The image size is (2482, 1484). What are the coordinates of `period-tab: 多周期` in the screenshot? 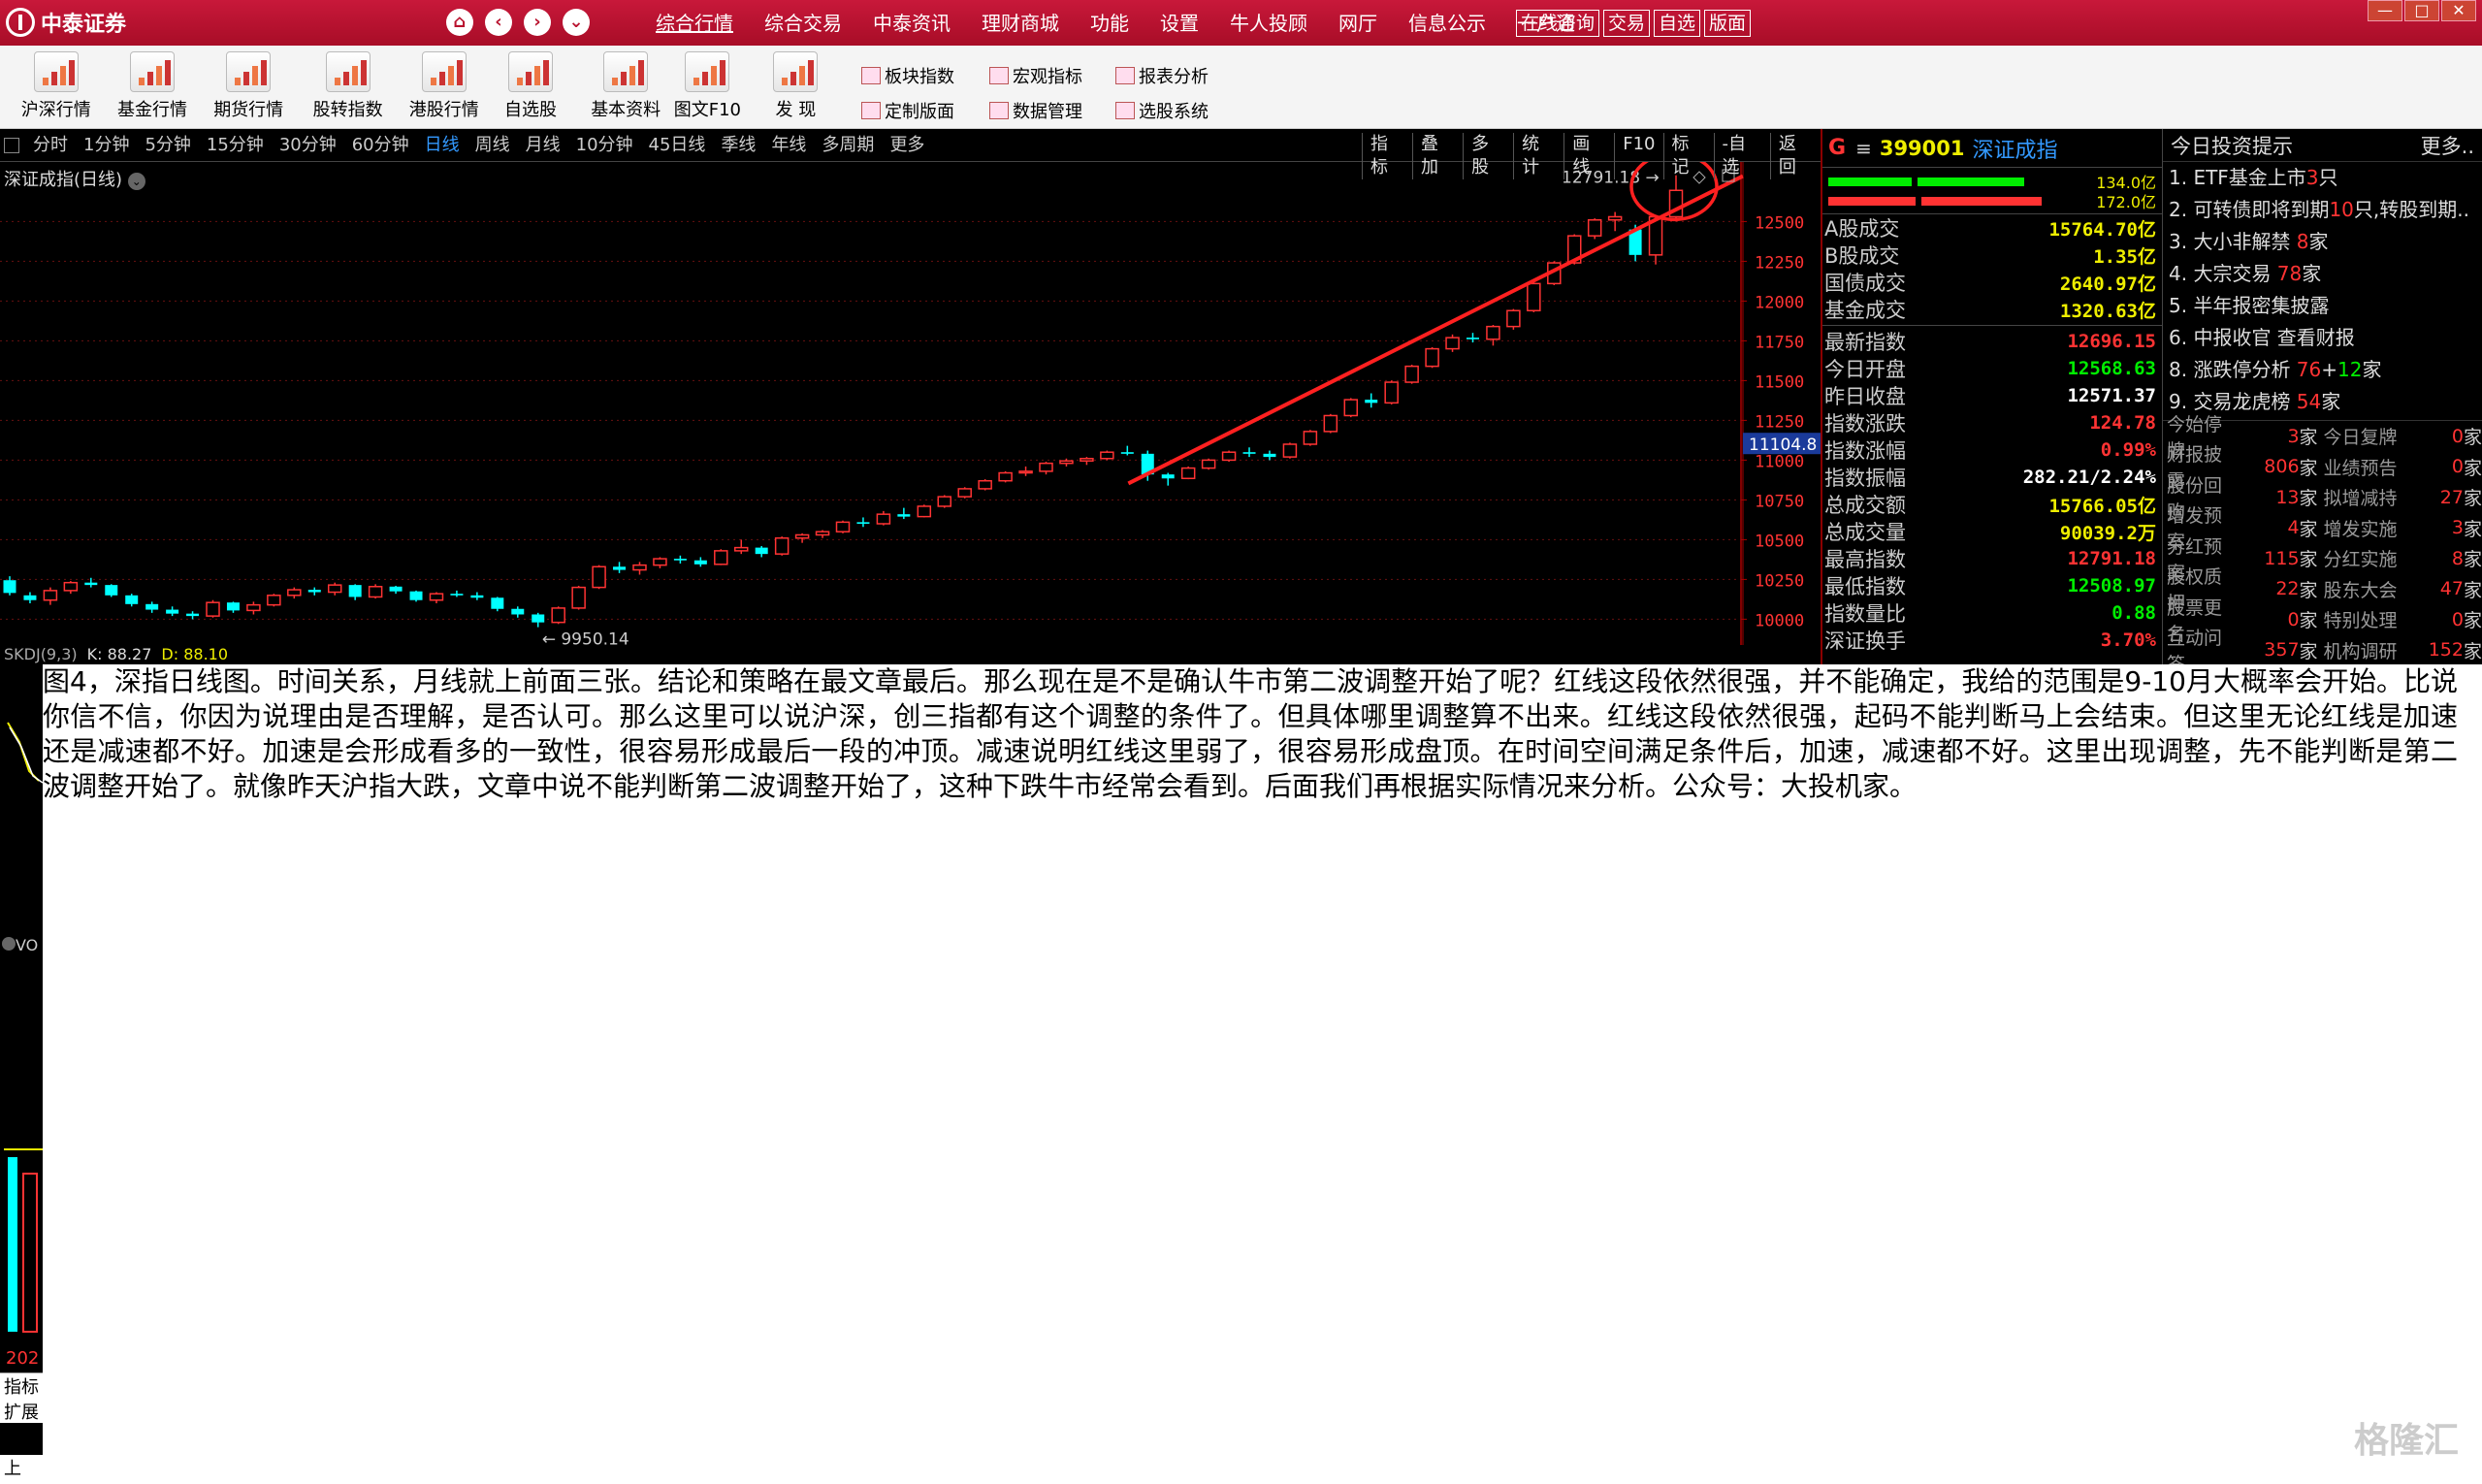 It's located at (848, 146).